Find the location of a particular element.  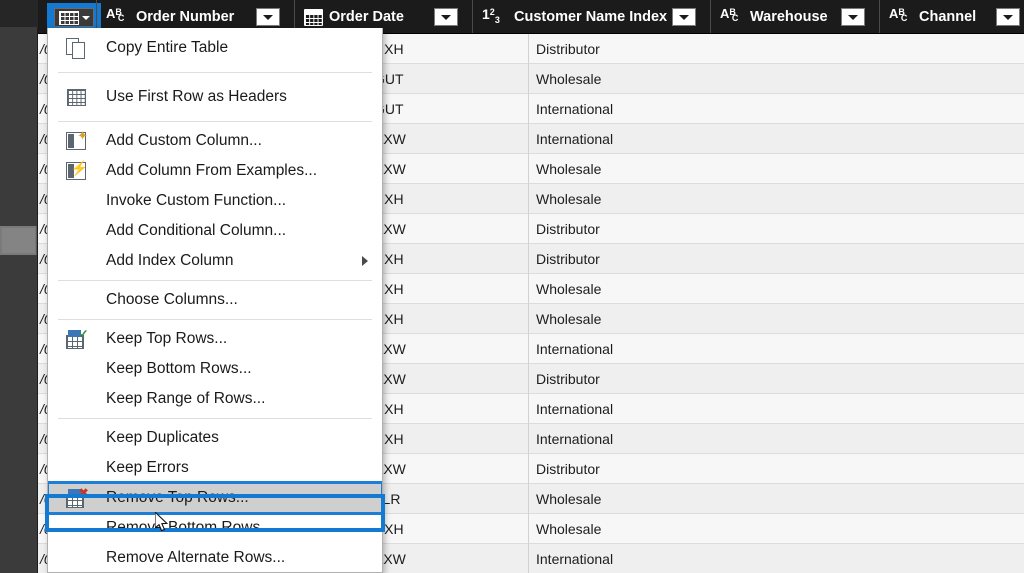

rail-chip-inner is located at coordinates (18, 240).